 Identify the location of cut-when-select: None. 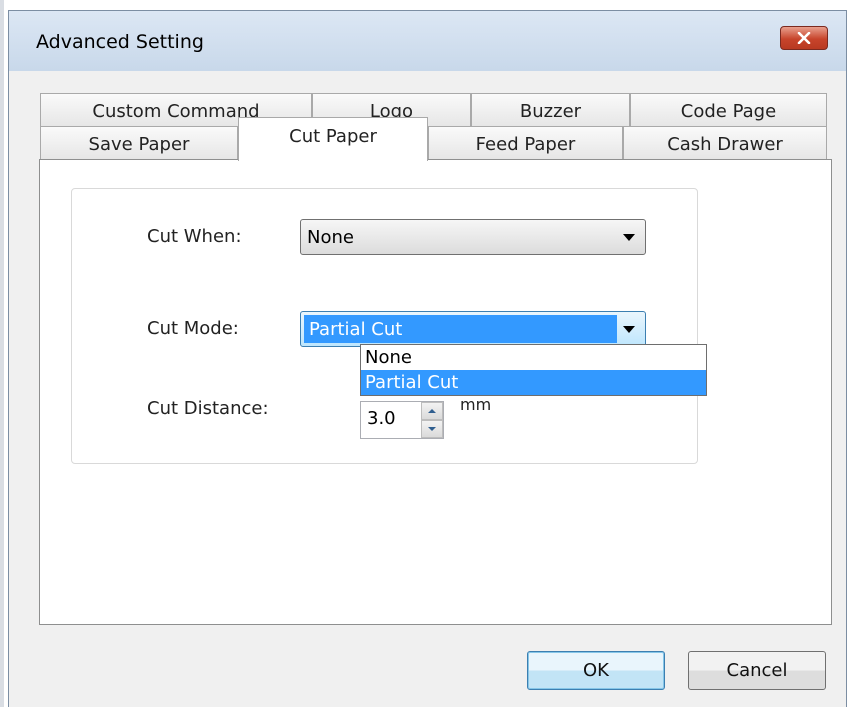
(473, 237).